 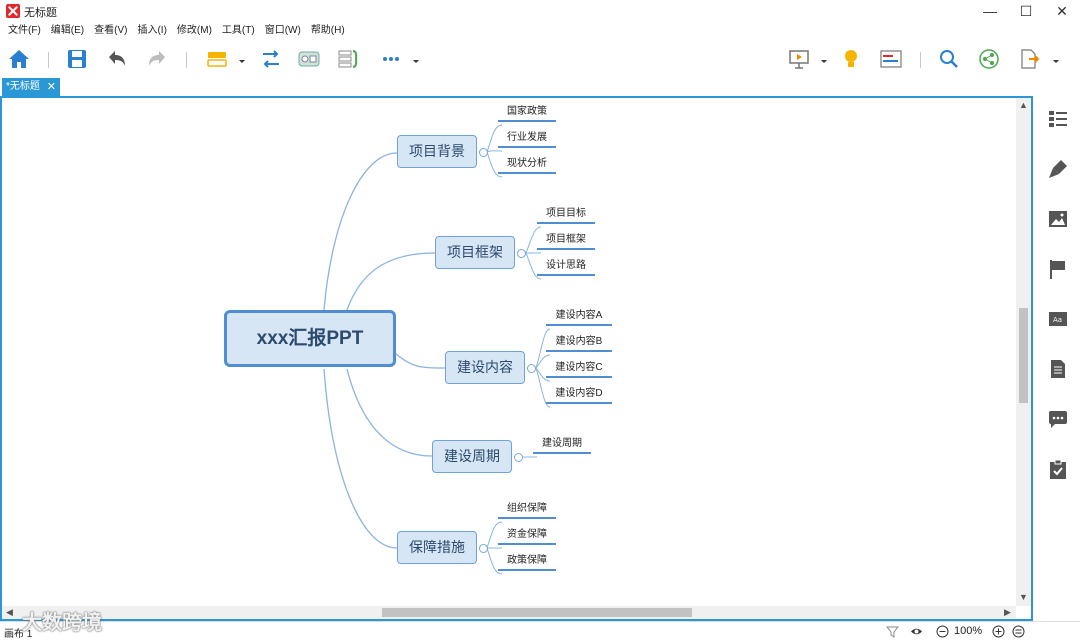 I want to click on toolbar, so click(x=540, y=59).